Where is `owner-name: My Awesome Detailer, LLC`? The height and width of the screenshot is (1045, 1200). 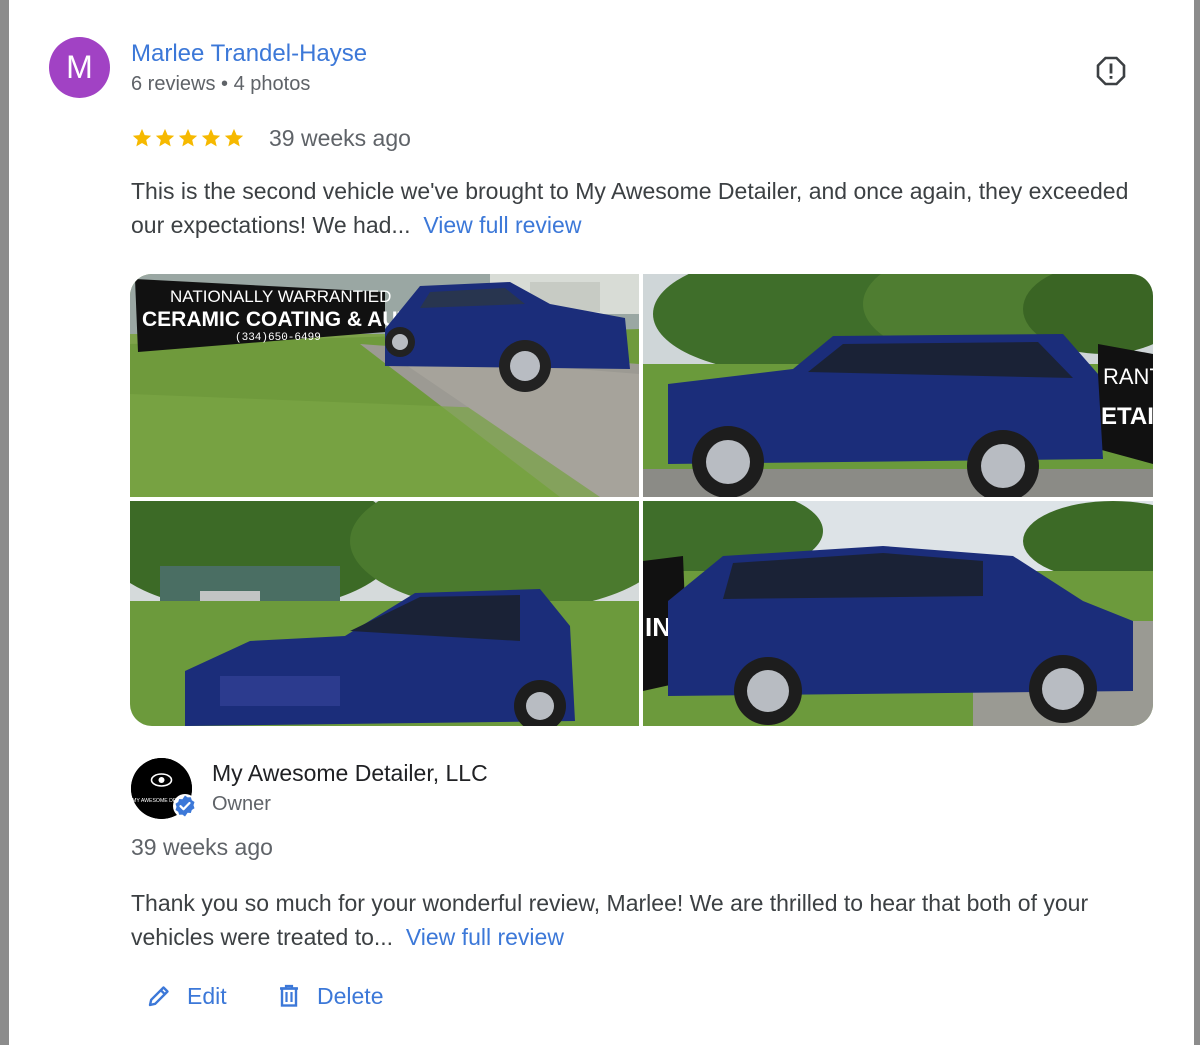
owner-name: My Awesome Detailer, LLC is located at coordinates (350, 773).